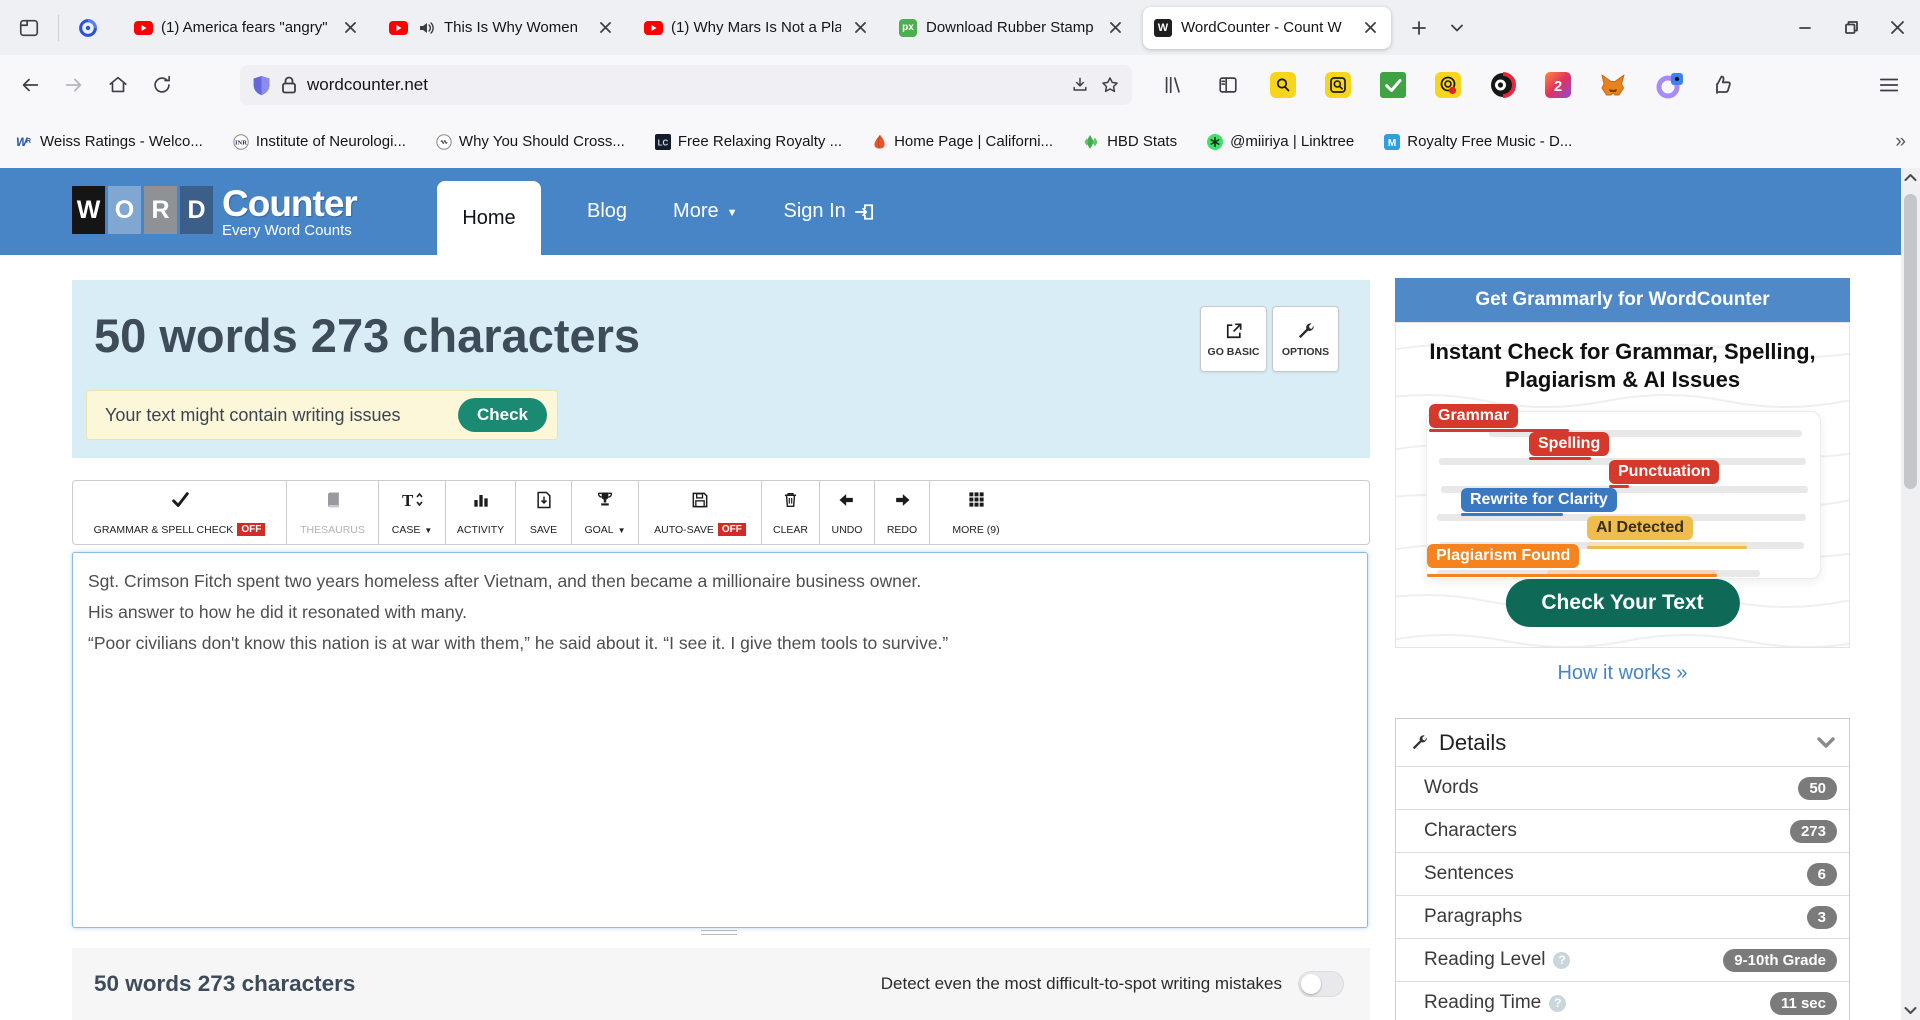 The image size is (1920, 1020). I want to click on bookmark-miiriya-linktree: @miiriya | Linktree, so click(1280, 141).